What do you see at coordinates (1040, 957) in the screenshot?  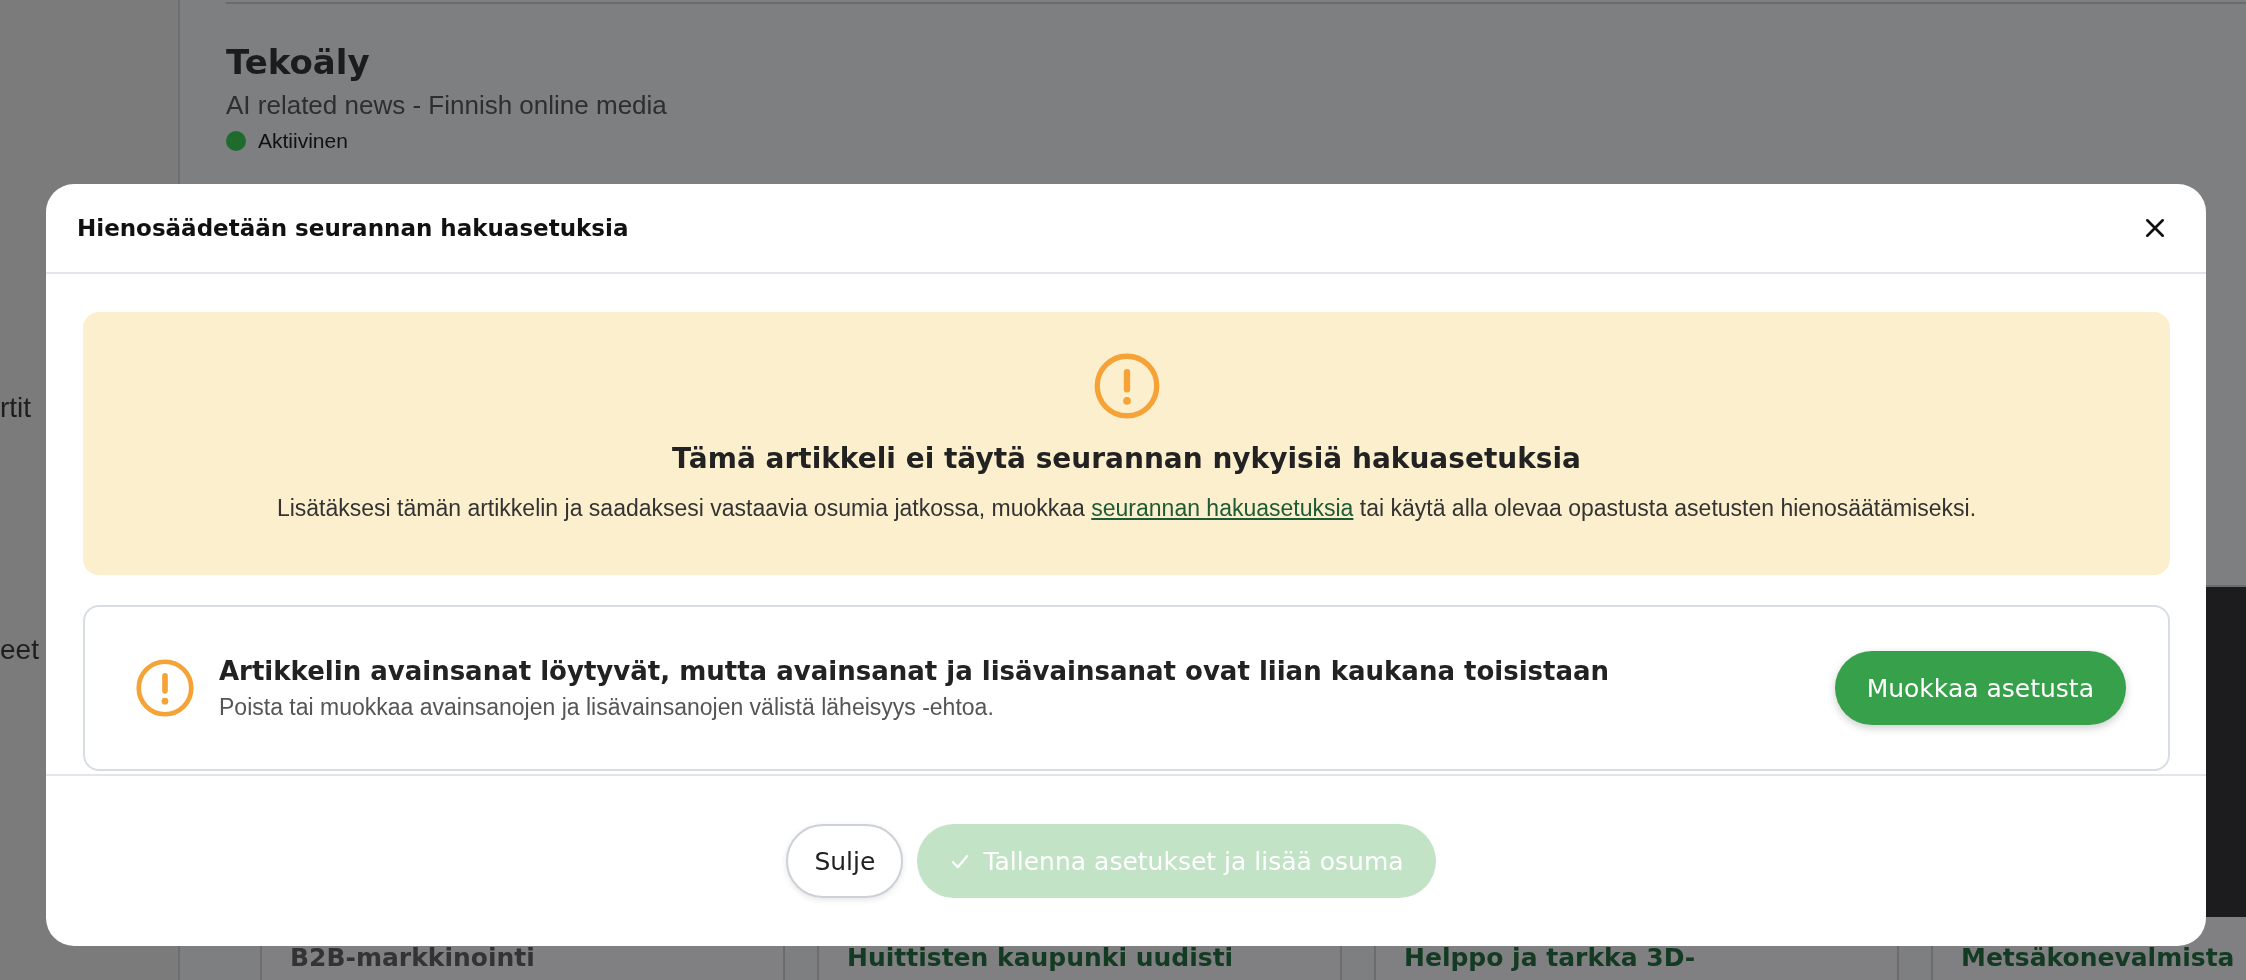 I see `article-title: Huittisten kaupunki uudisti` at bounding box center [1040, 957].